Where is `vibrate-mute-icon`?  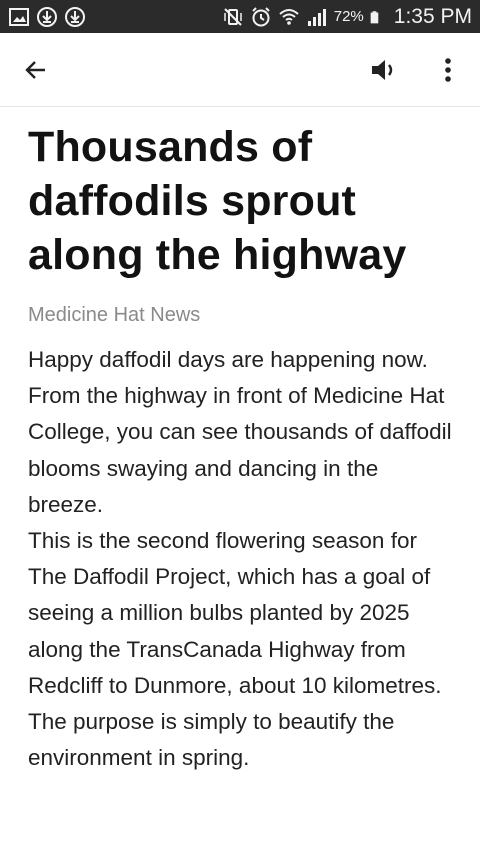
vibrate-mute-icon is located at coordinates (233, 16).